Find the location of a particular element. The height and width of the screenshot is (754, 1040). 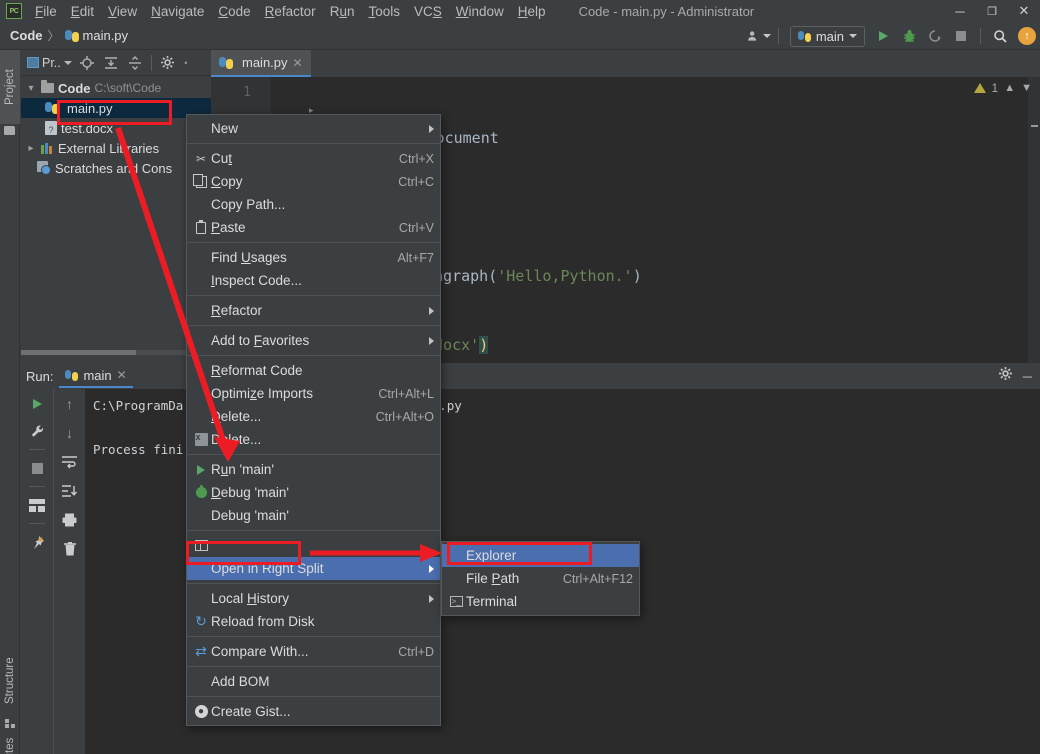

sidebar-item-project: Project is located at coordinates (10, 87).